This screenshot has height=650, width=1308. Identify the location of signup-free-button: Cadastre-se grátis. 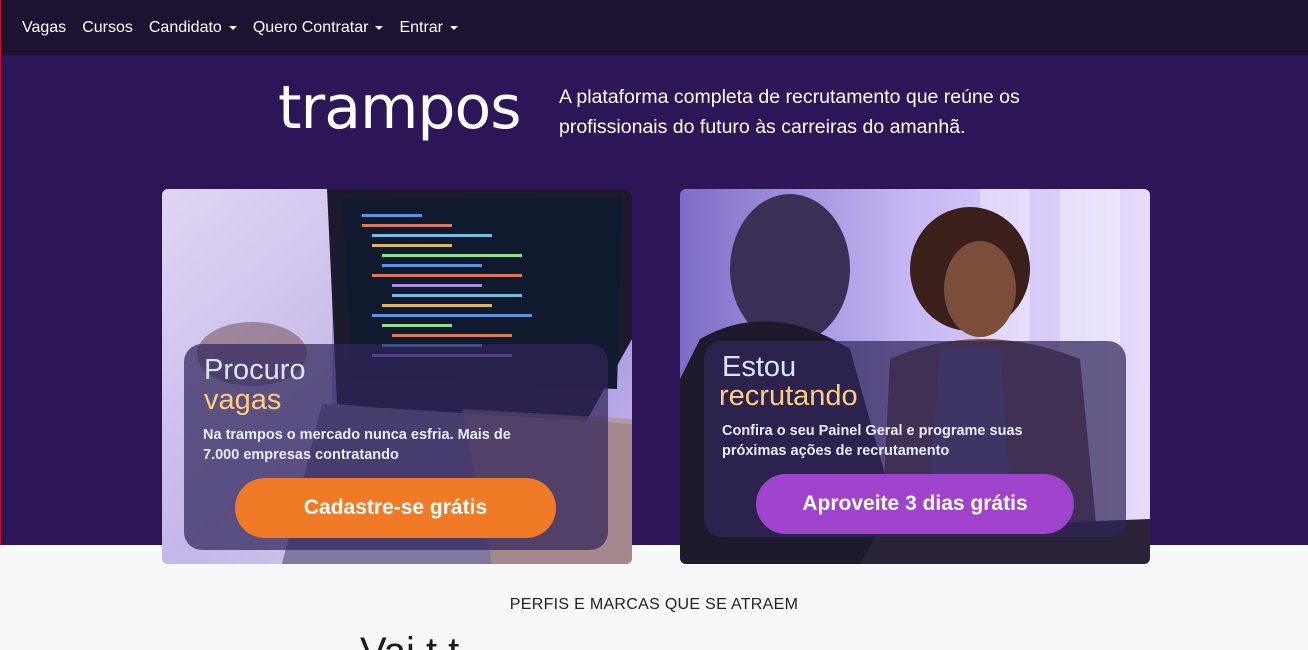
(395, 508).